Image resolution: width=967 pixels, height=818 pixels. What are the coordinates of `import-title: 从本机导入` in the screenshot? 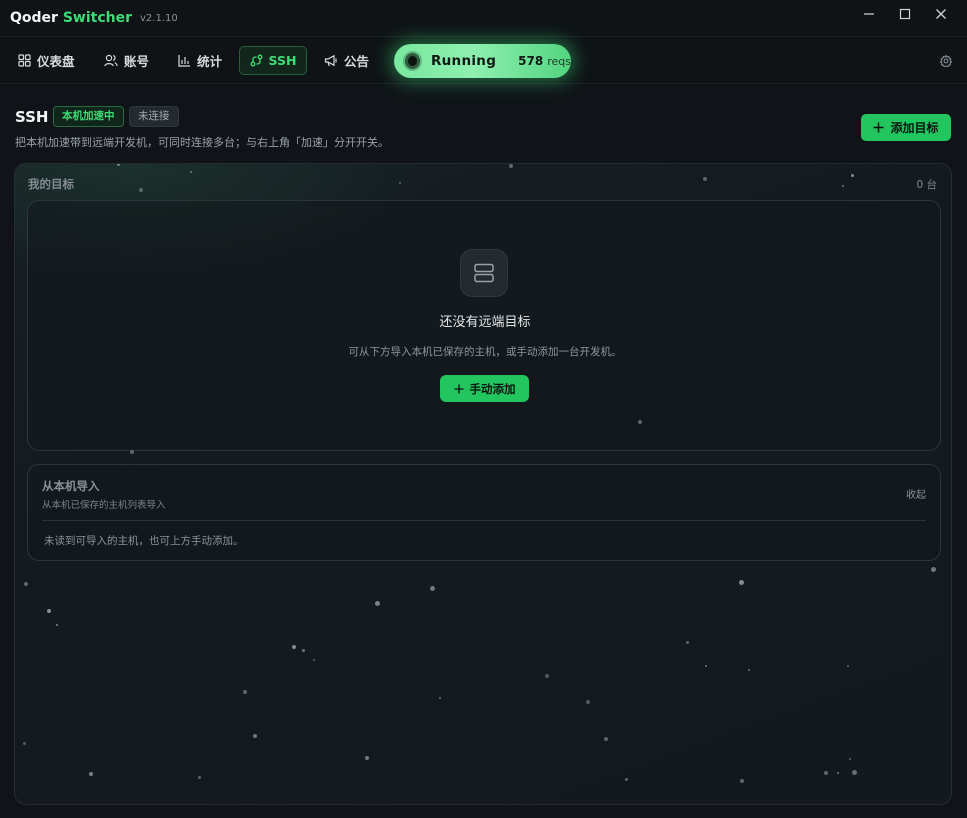 It's located at (71, 486).